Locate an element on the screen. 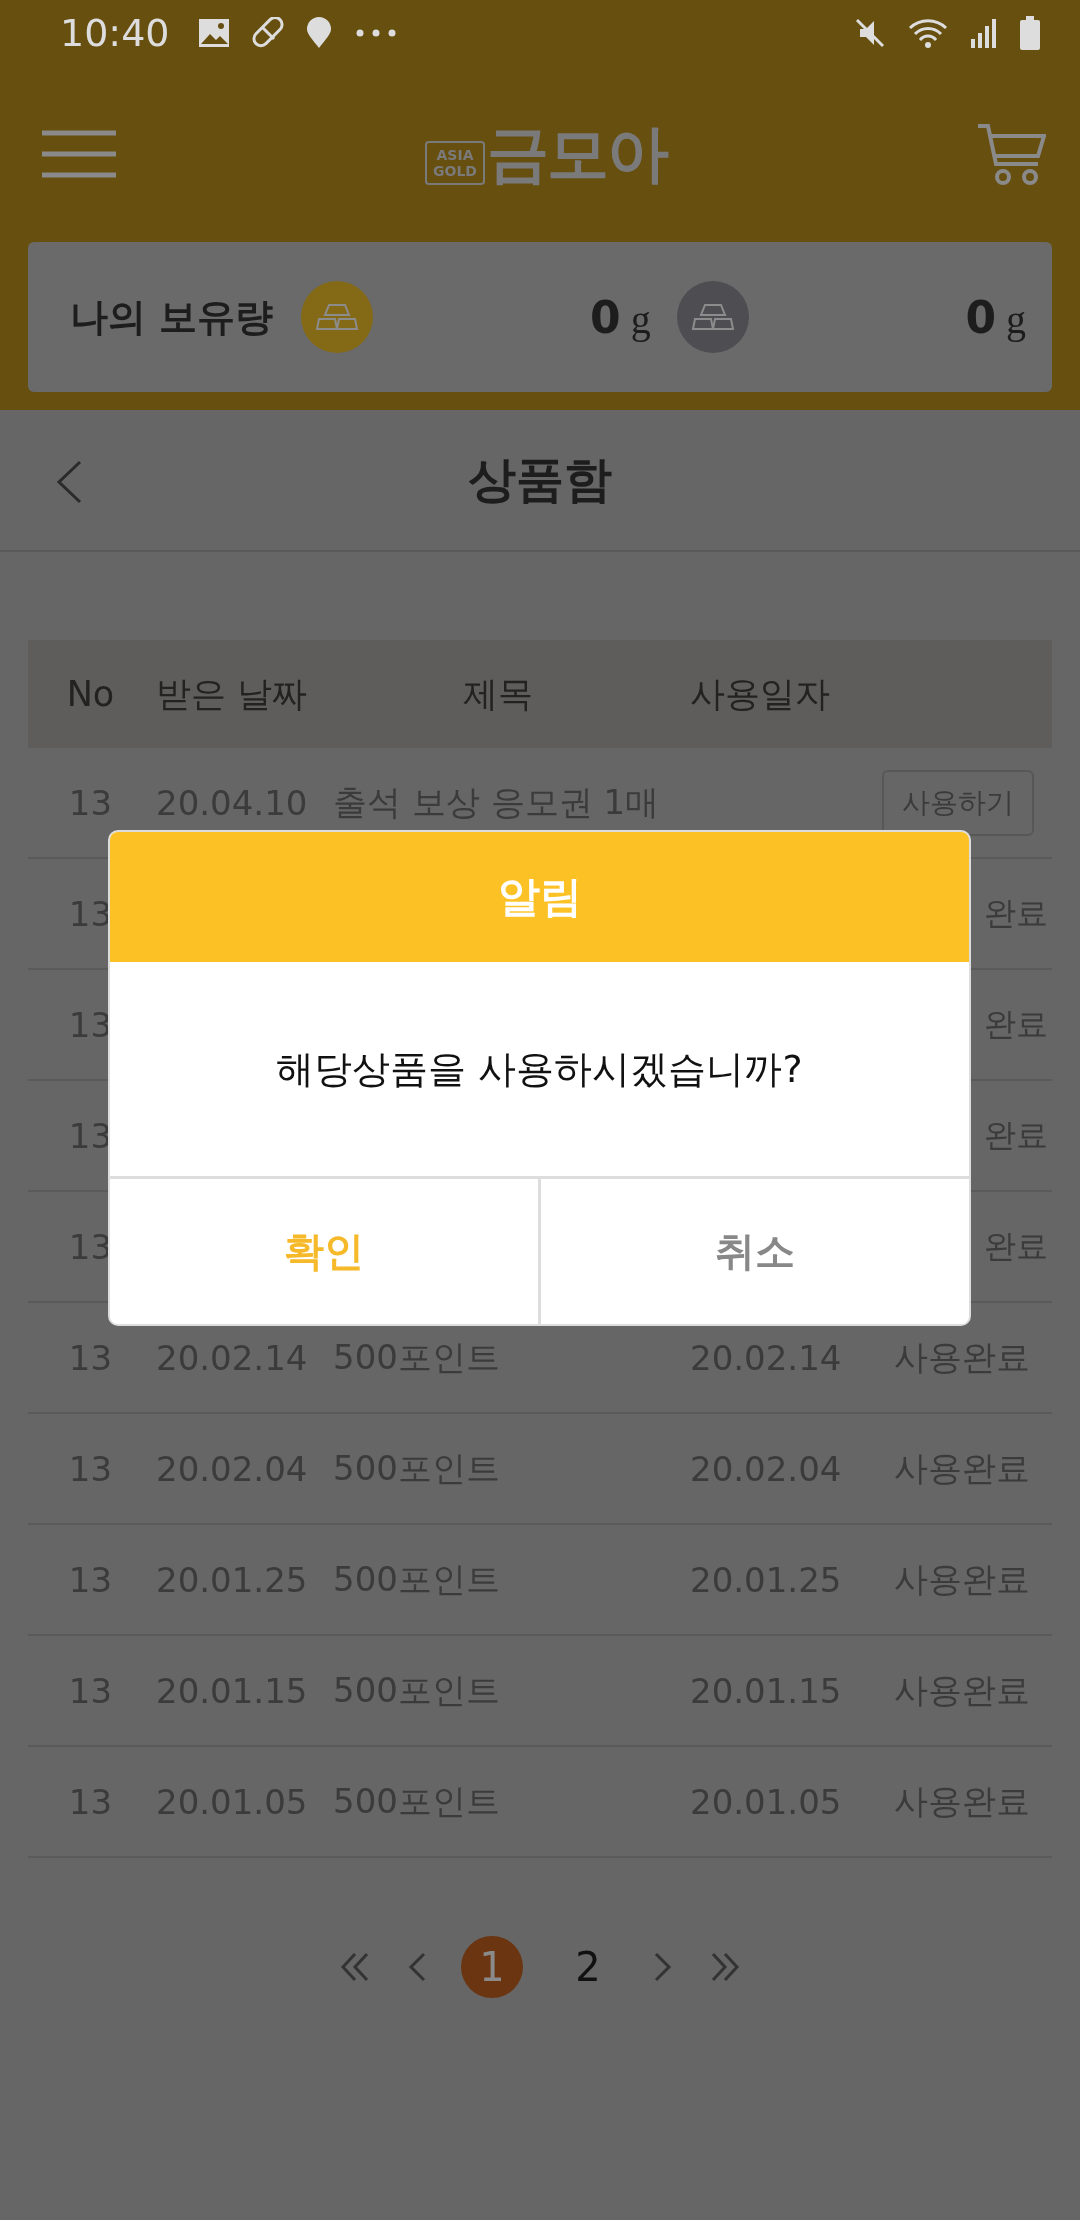 Image resolution: width=1080 pixels, height=2220 pixels. dialog-title: 알림 is located at coordinates (539, 897).